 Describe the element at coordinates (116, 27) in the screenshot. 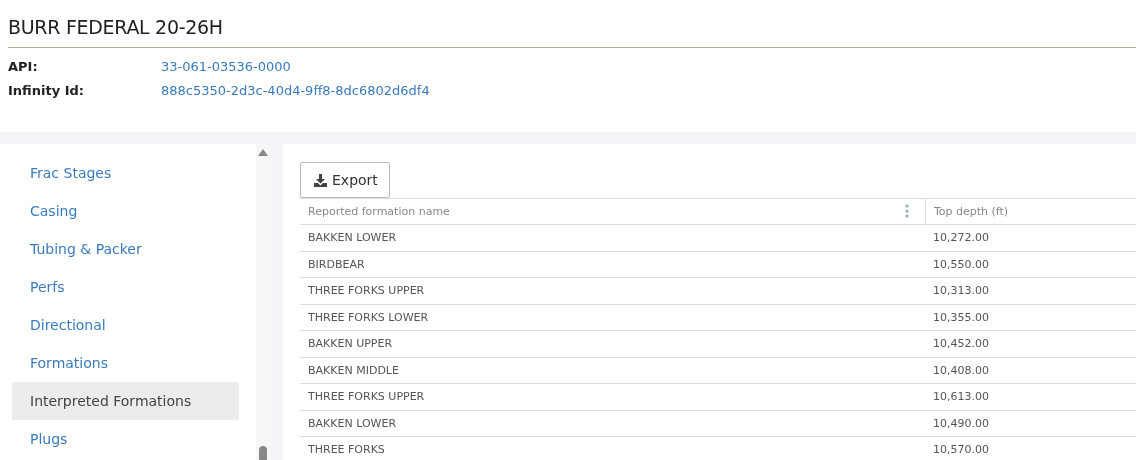

I see `well-title: BURR FEDERAL 20-26H` at that location.